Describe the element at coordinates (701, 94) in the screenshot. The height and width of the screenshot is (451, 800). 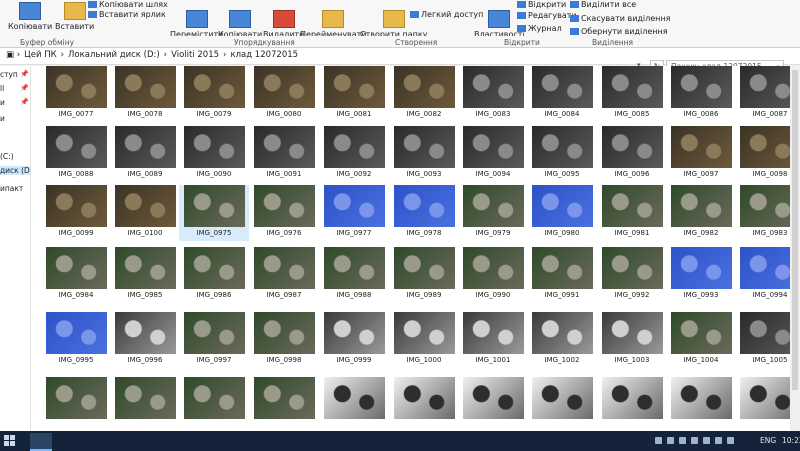
I see `file-tile: IMG_0086` at that location.